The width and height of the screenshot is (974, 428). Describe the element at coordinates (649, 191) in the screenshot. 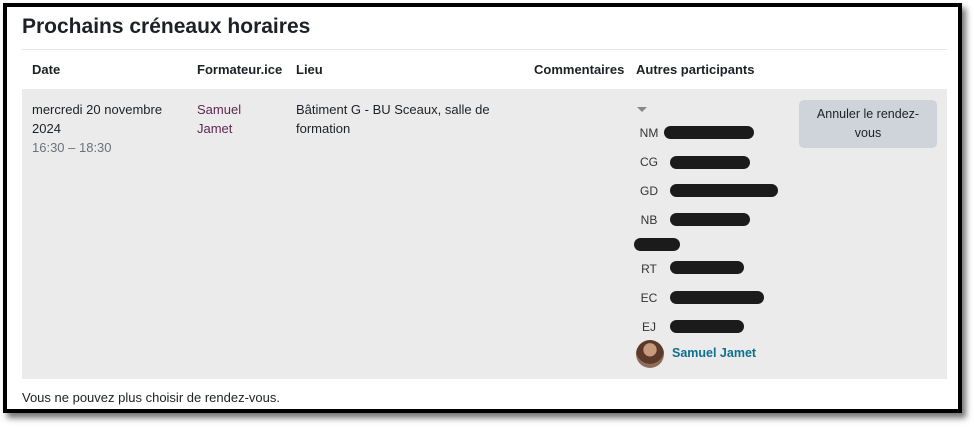

I see `participant-initials: GD` at that location.